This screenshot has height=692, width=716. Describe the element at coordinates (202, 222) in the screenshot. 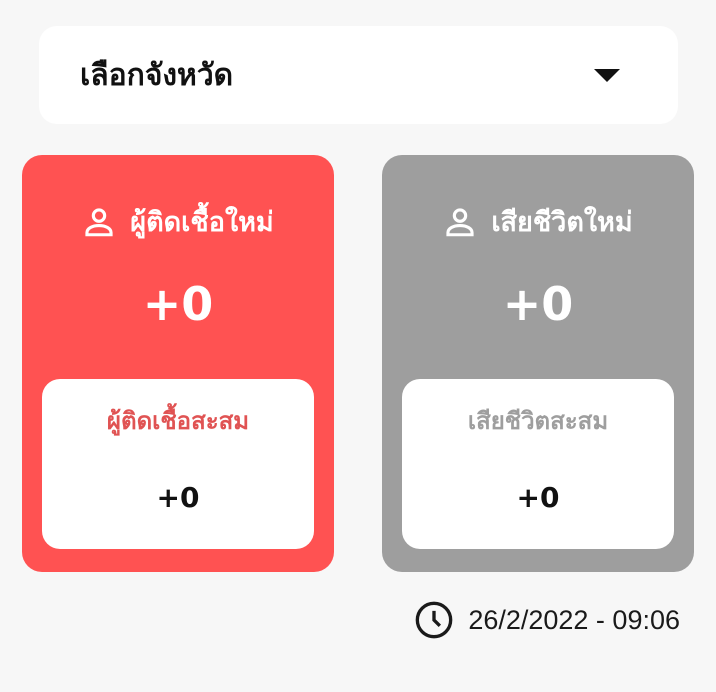

I see `new-infected-title: ผู้ติดเชื้อใหม่` at that location.